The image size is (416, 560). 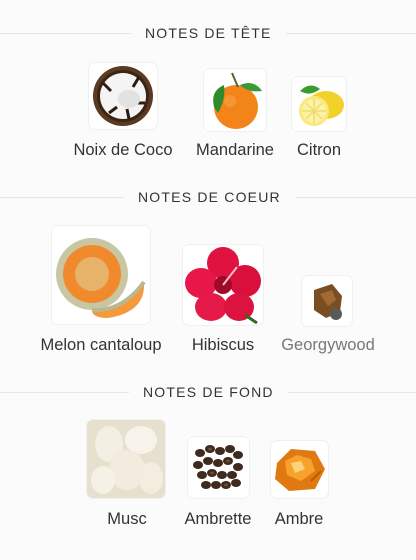 What do you see at coordinates (235, 100) in the screenshot?
I see `mandarin-icon` at bounding box center [235, 100].